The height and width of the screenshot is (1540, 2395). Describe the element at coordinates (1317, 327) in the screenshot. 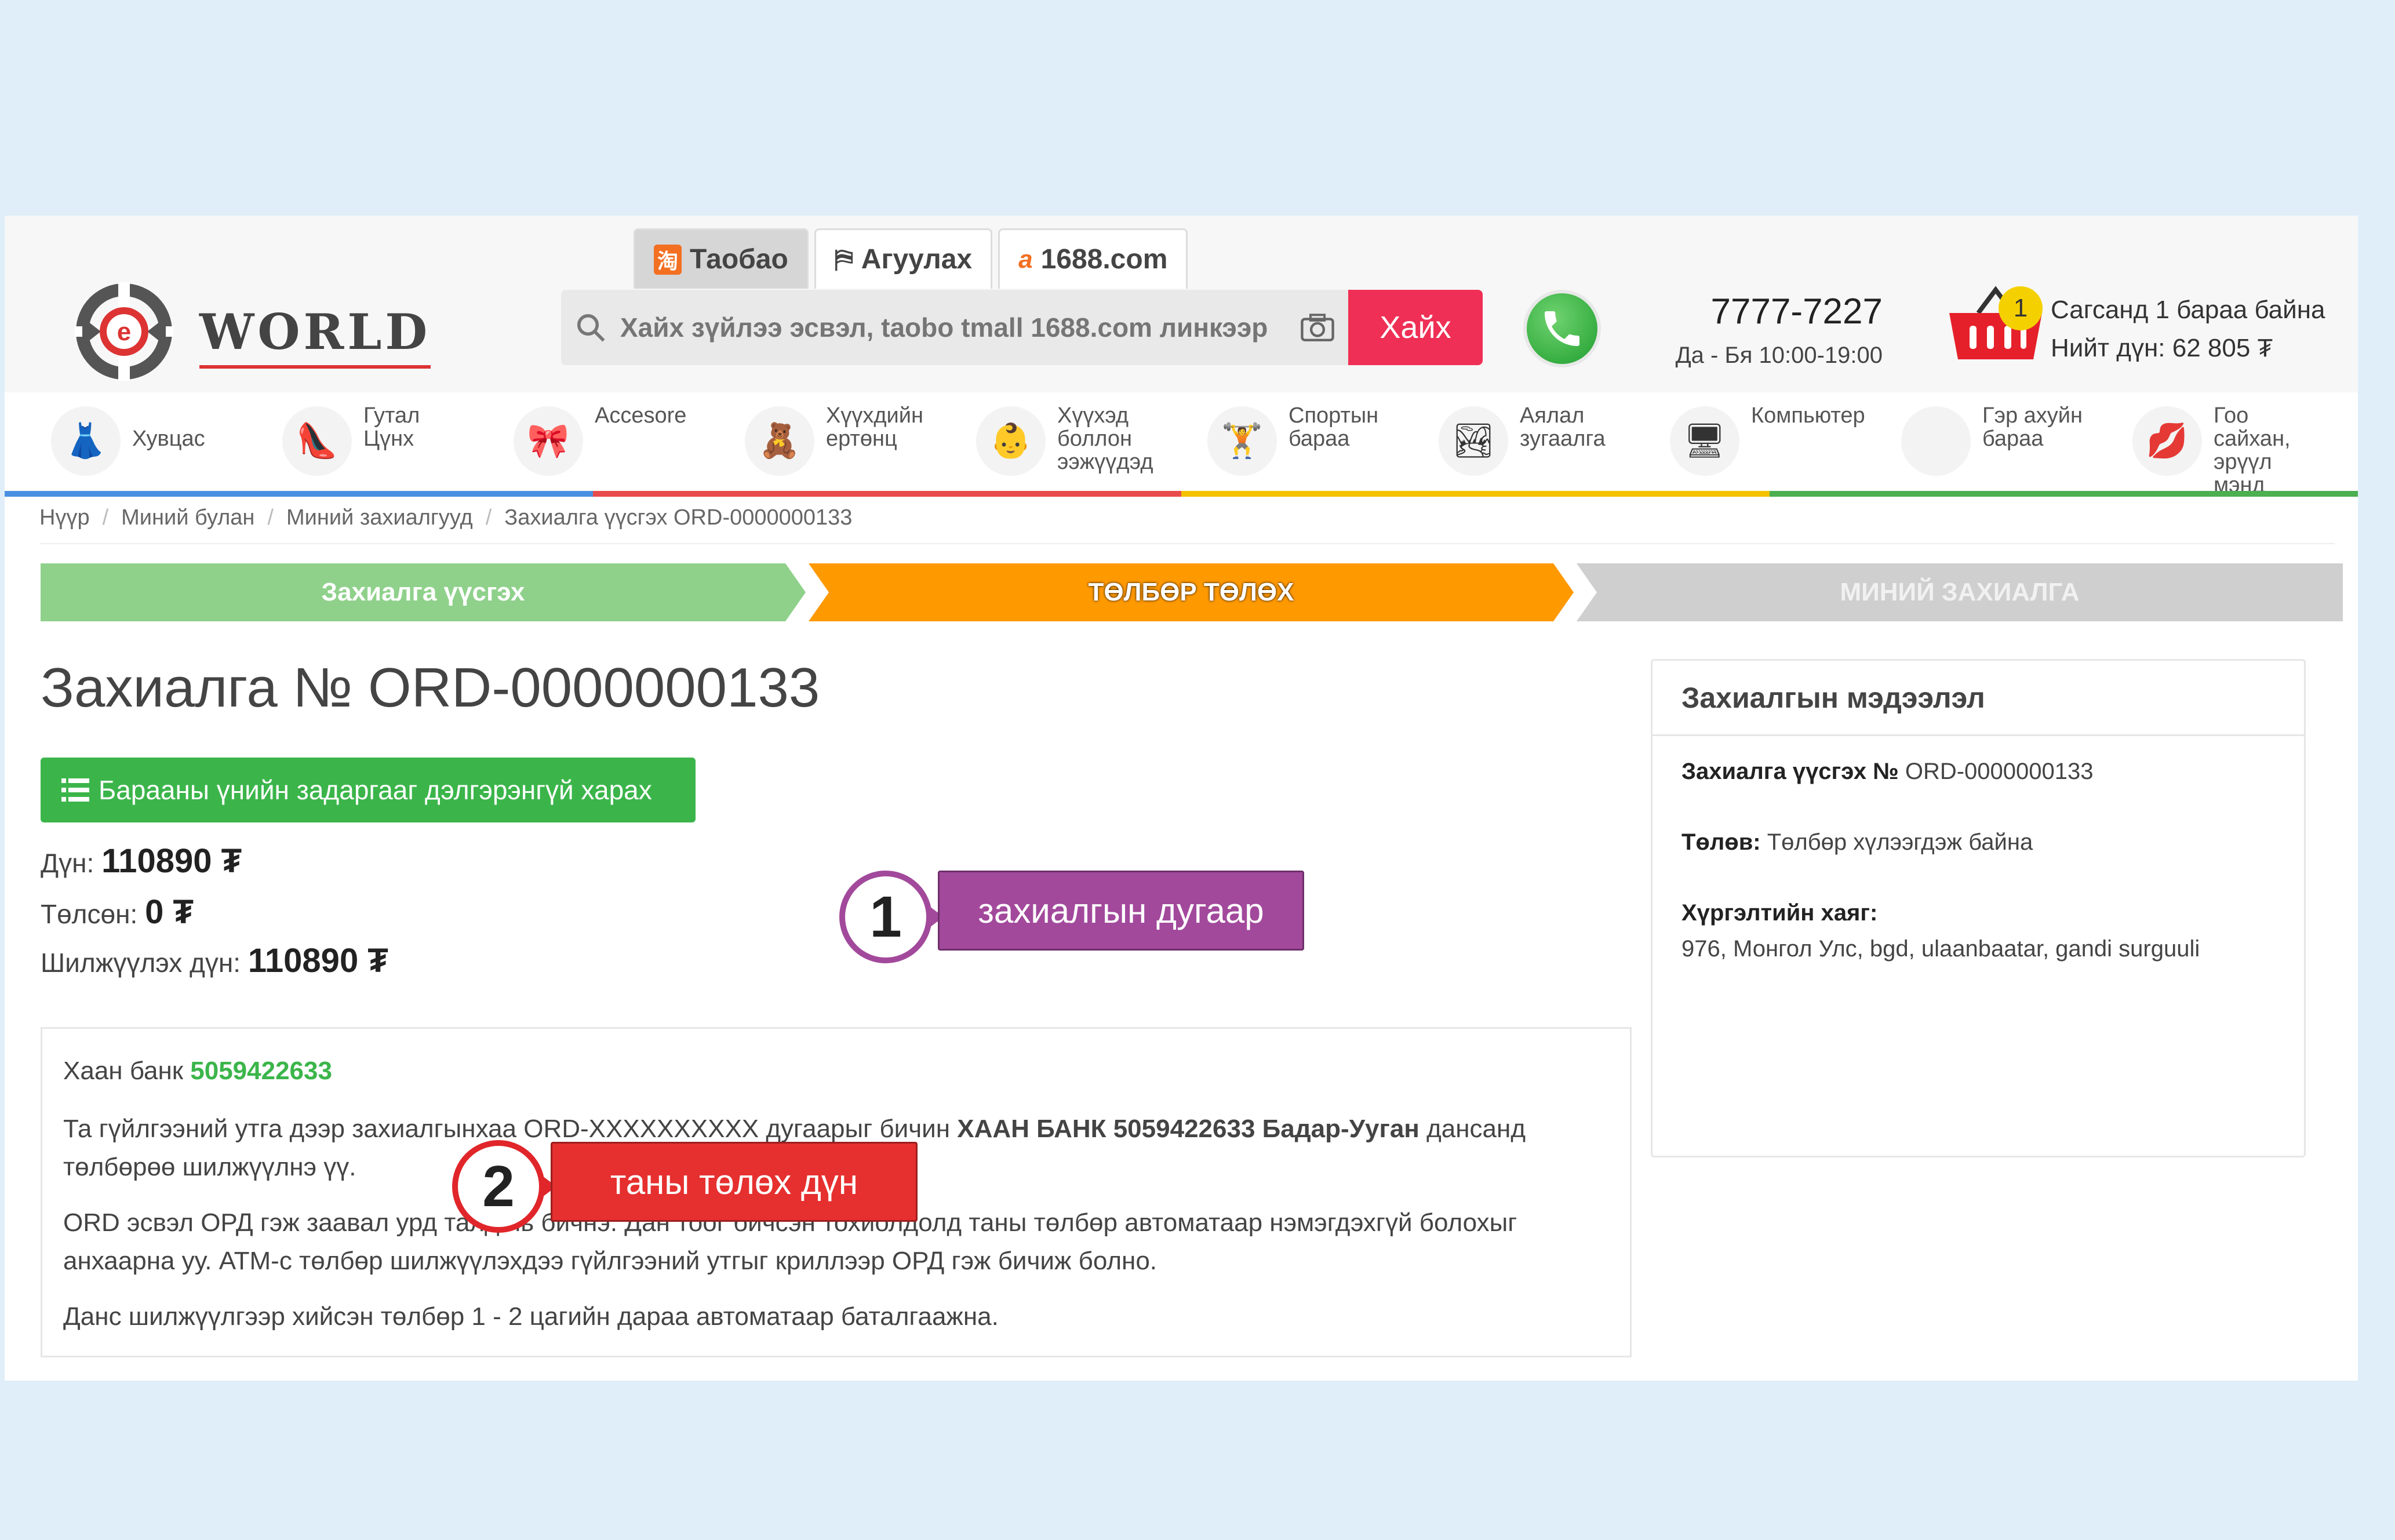

I see `camera-icon` at that location.